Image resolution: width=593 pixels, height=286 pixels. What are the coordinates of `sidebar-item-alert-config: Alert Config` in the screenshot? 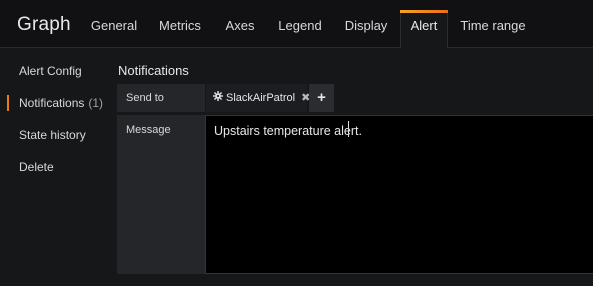 It's located at (55, 71).